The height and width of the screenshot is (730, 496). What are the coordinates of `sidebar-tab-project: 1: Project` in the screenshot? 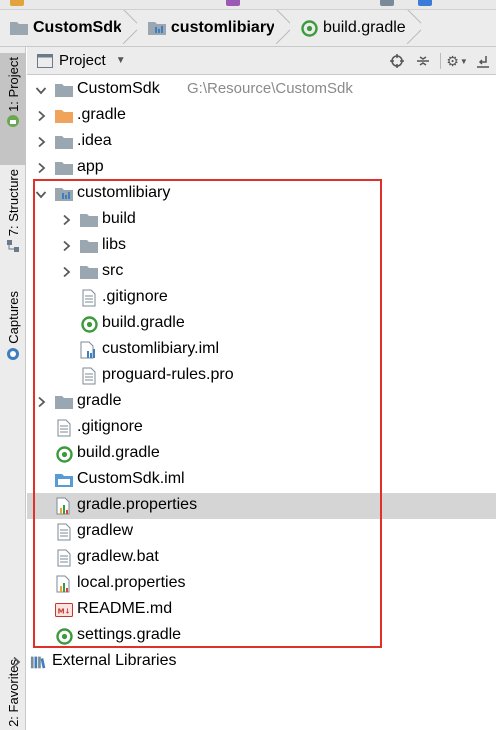 It's located at (13, 109).